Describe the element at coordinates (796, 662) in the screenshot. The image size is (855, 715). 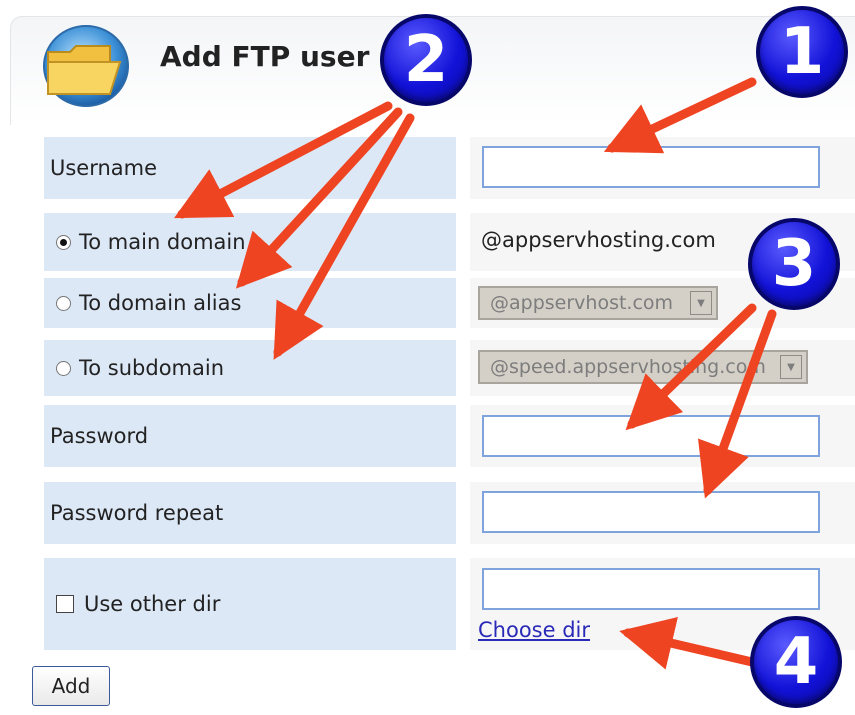
I see `callout-badge-4: 4` at that location.